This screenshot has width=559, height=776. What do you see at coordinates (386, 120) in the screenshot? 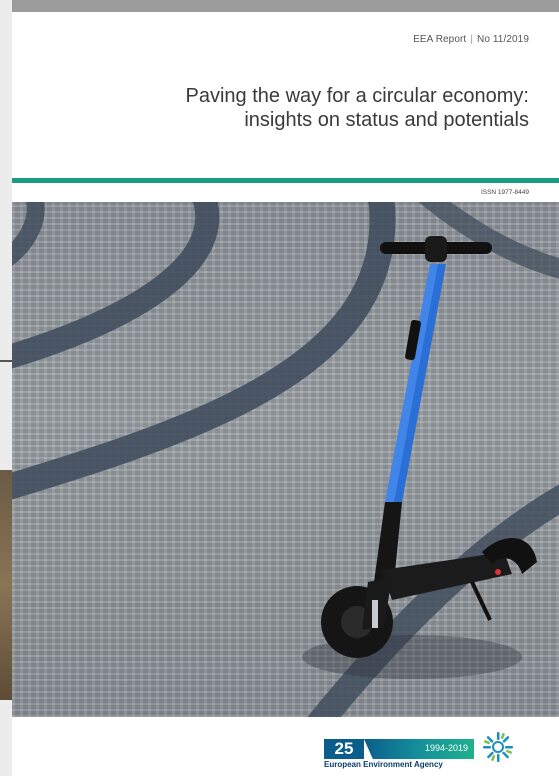
I see `report-title-line-2: insights on status and potentials` at bounding box center [386, 120].